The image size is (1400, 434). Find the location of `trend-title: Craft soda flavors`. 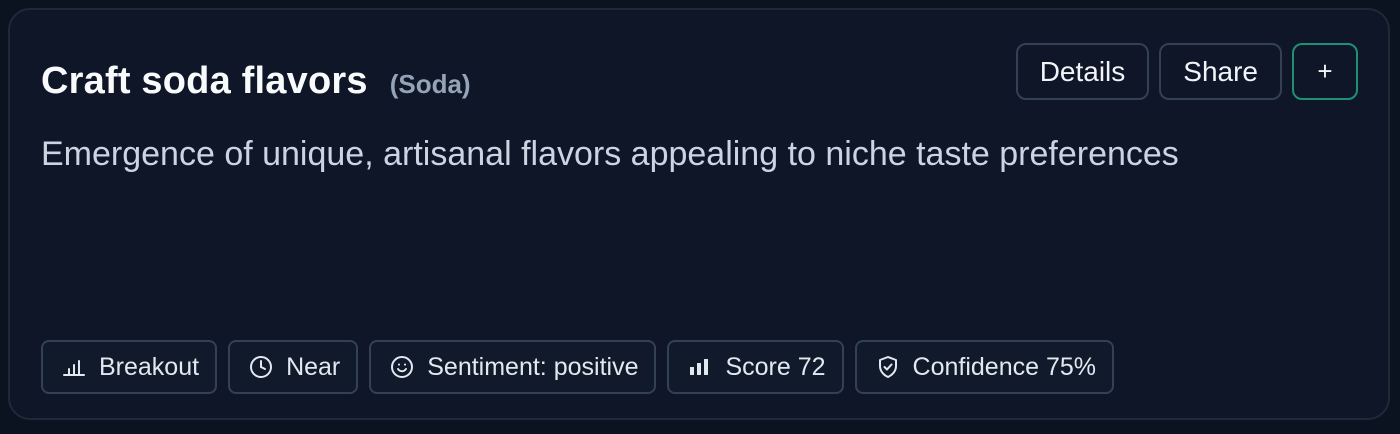

trend-title: Craft soda flavors is located at coordinates (204, 81).